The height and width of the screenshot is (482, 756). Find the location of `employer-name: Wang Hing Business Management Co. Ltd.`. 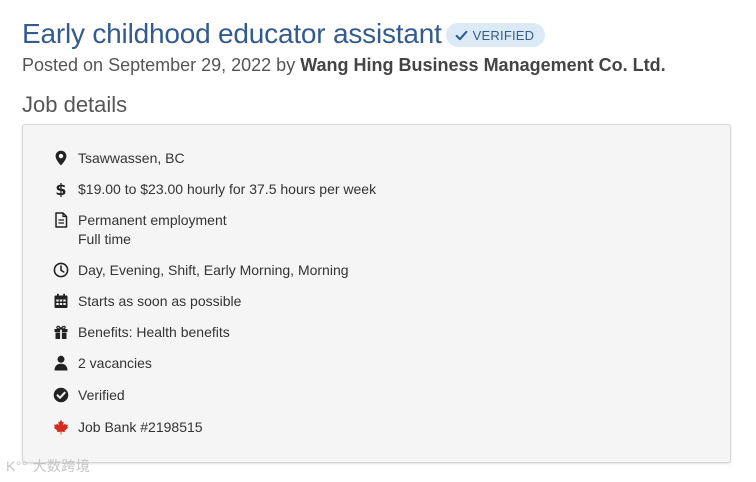

employer-name: Wang Hing Business Management Co. Ltd. is located at coordinates (483, 65).